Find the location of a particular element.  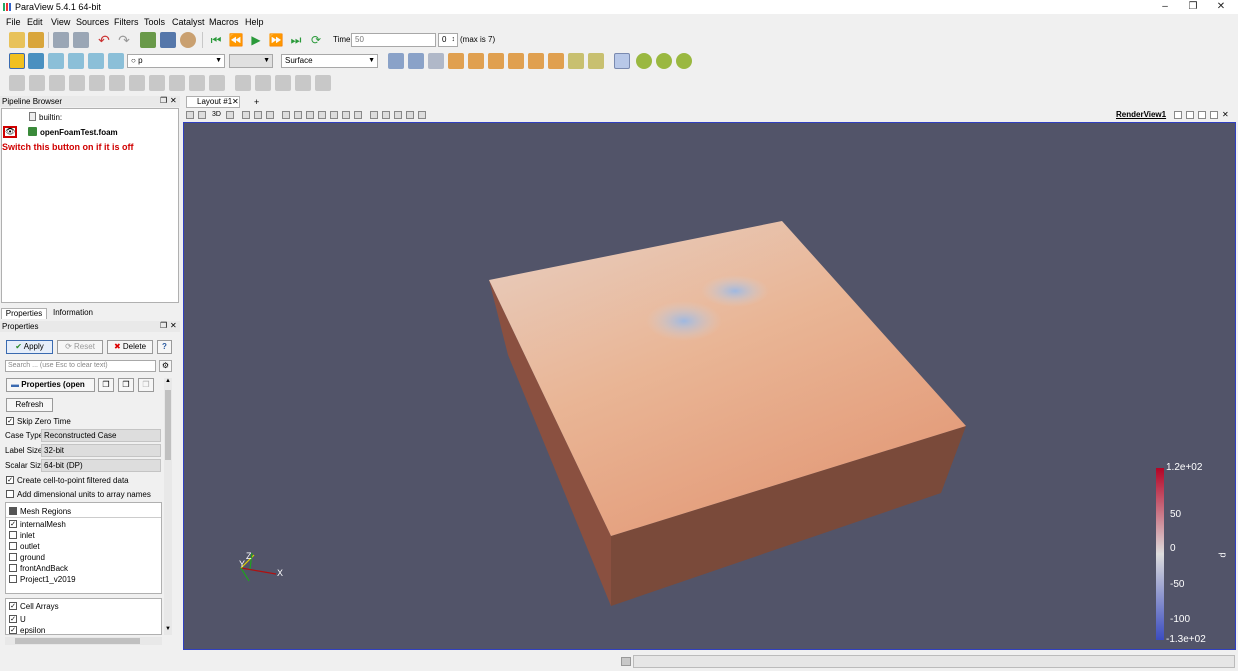

float-icon: ❐ is located at coordinates (163, 325).